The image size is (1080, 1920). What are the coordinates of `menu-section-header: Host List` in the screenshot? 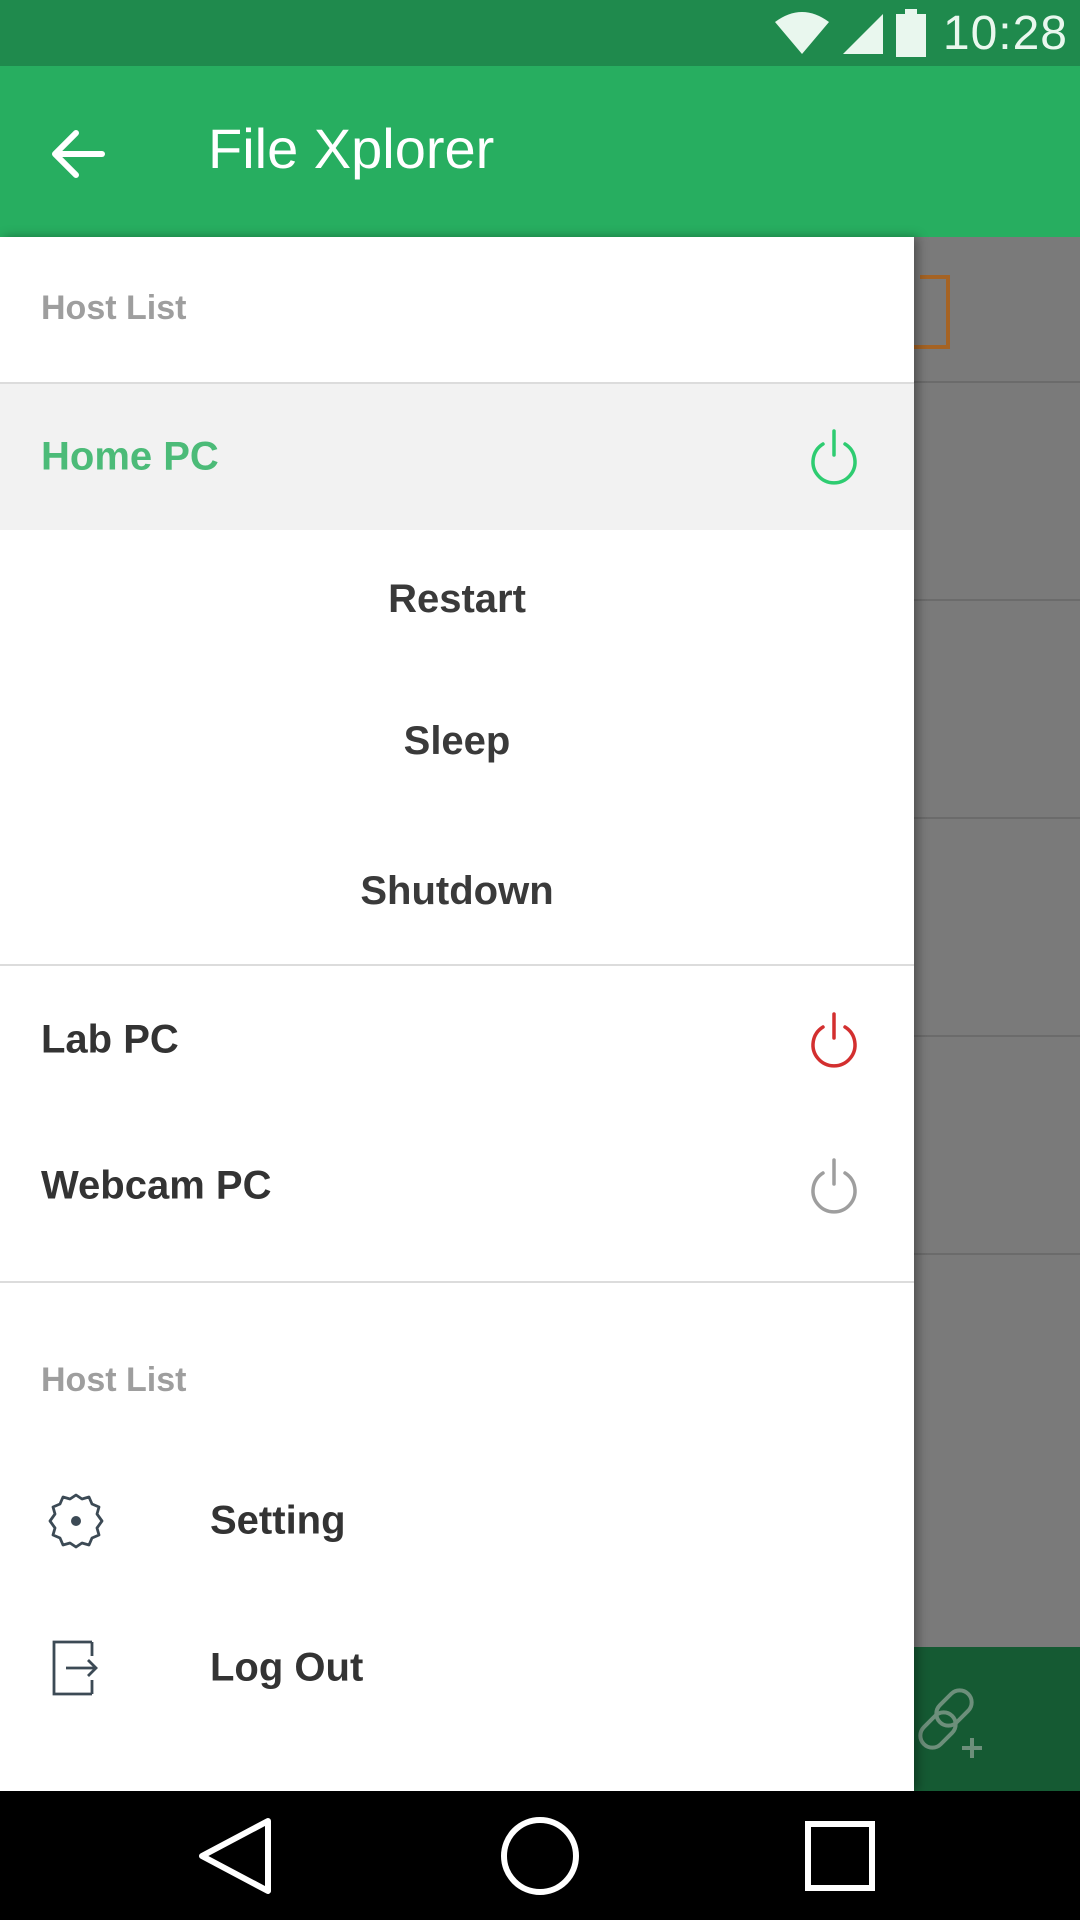 It's located at (114, 1380).